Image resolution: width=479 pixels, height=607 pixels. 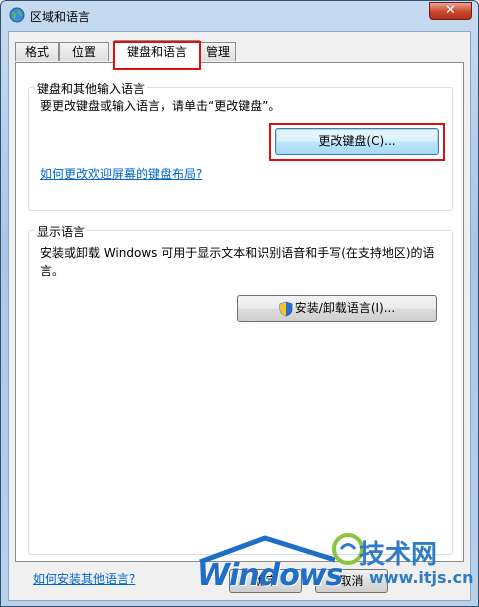 What do you see at coordinates (286, 308) in the screenshot?
I see `uac-shield-icon` at bounding box center [286, 308].